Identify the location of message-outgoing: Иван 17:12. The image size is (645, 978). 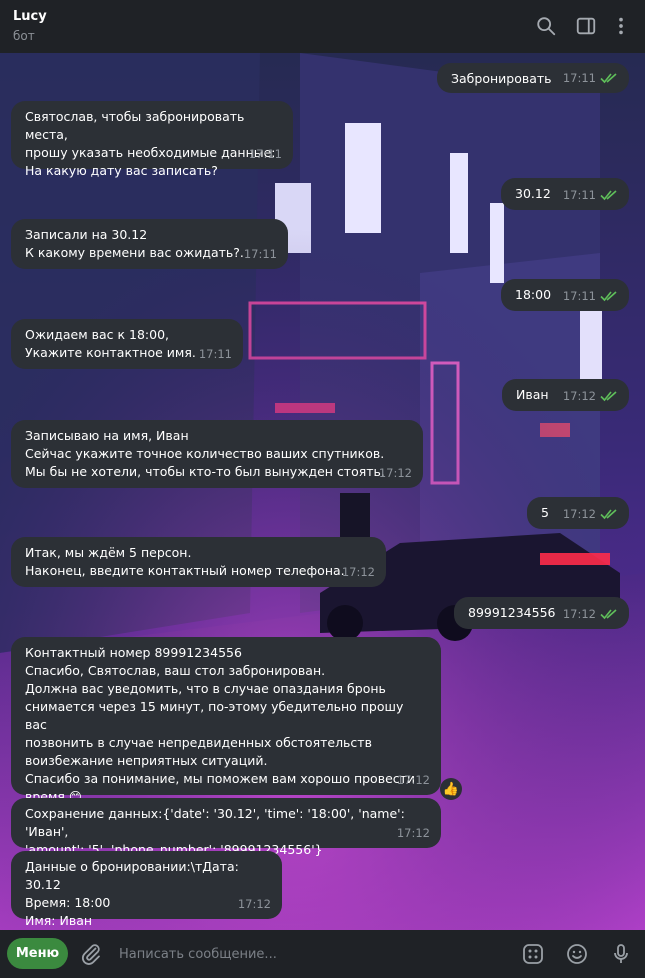
(565, 395).